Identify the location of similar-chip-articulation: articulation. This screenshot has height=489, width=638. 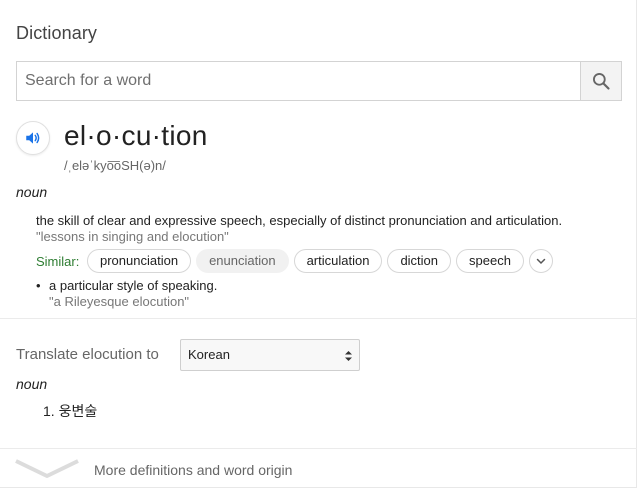
(338, 261).